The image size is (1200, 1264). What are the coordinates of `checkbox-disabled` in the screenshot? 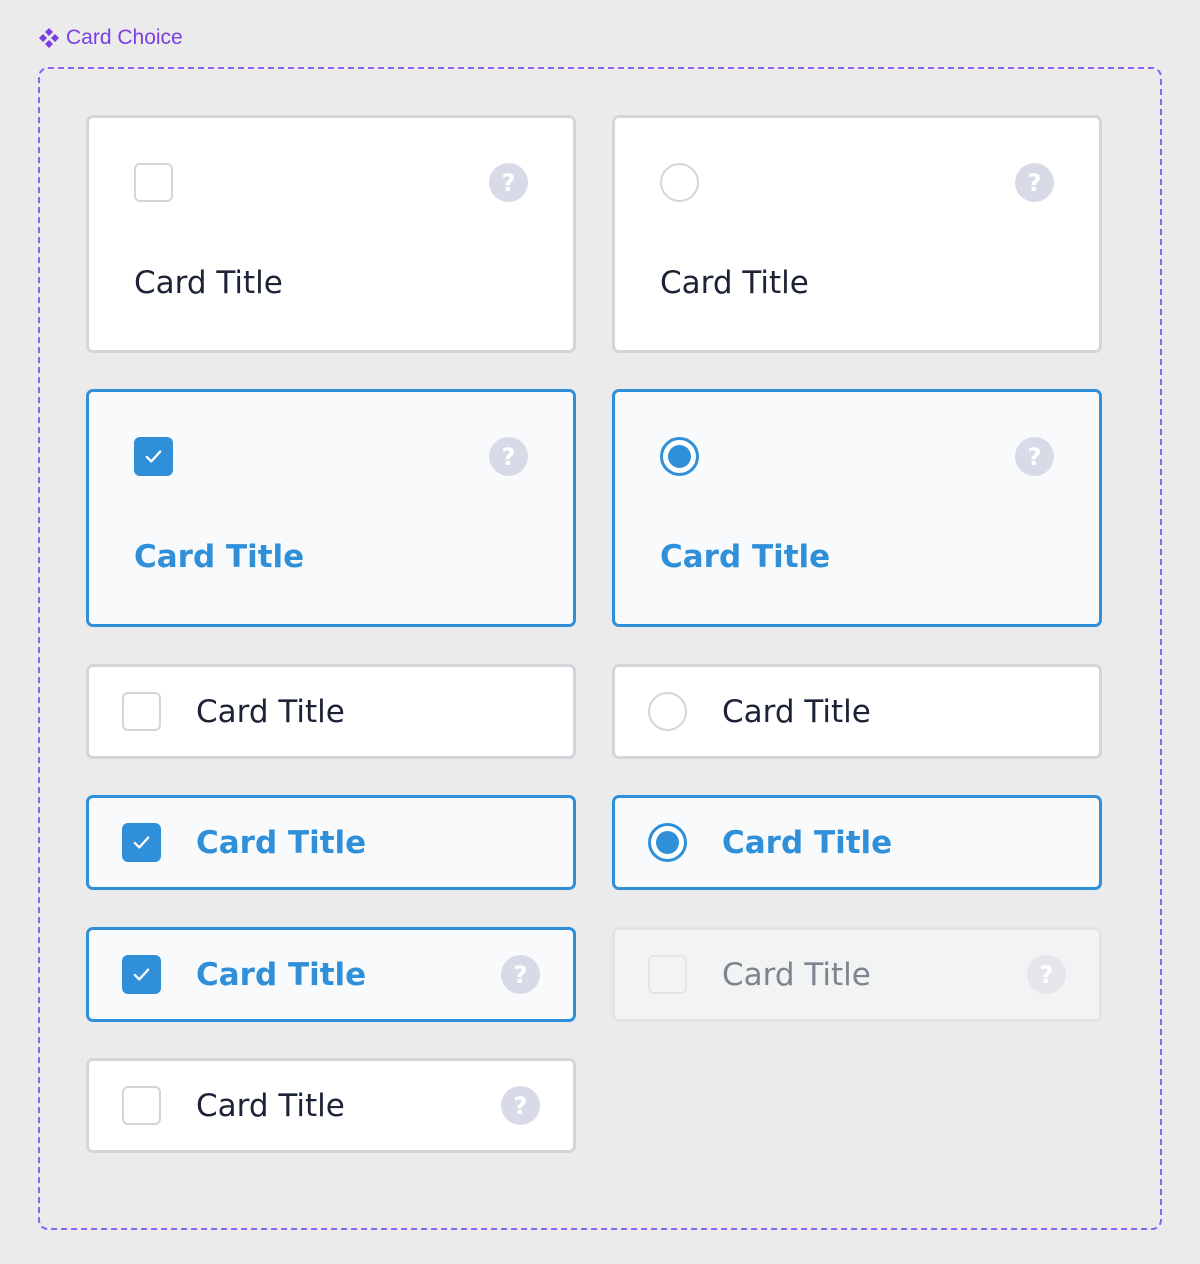 It's located at (667, 974).